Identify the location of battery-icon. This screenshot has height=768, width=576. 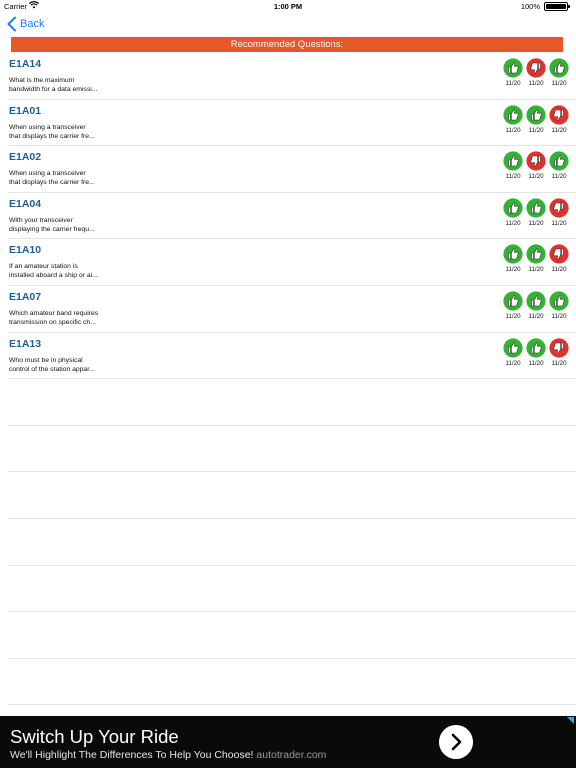
(557, 6).